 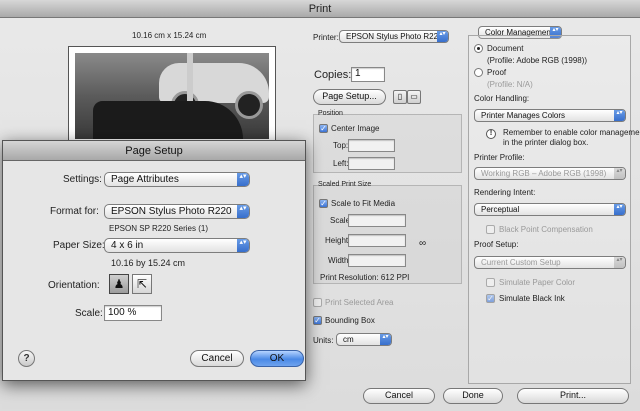 I want to click on bounding-box-label: Bounding Box, so click(x=350, y=320).